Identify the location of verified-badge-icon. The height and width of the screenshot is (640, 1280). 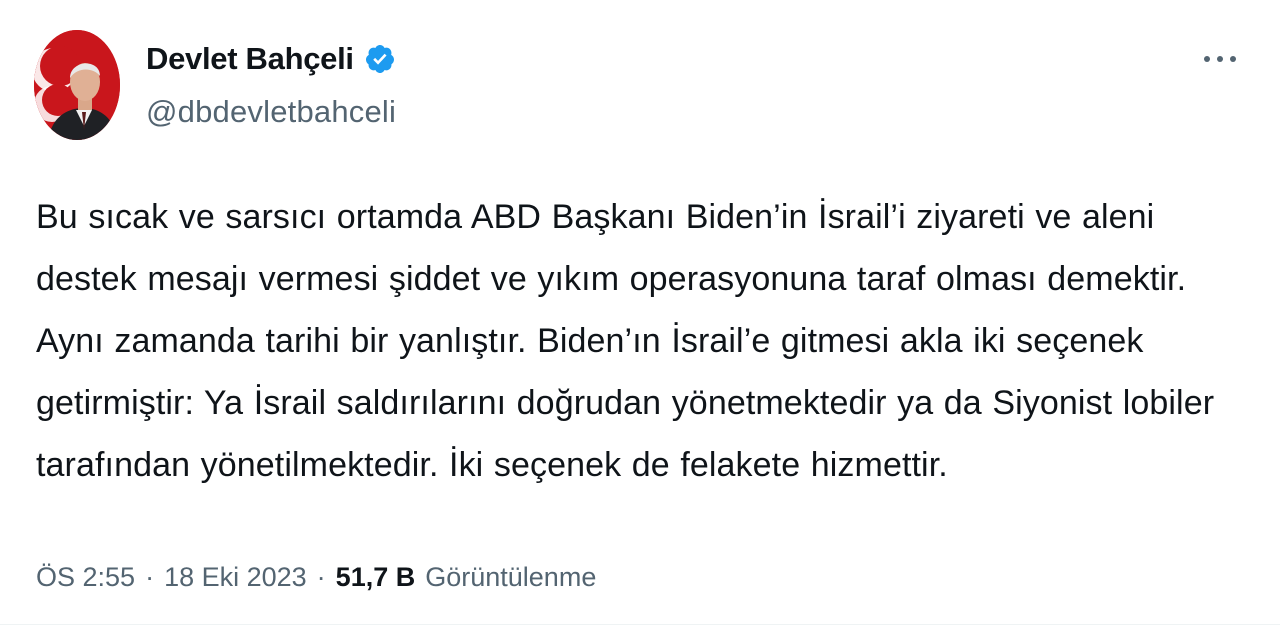
(380, 59).